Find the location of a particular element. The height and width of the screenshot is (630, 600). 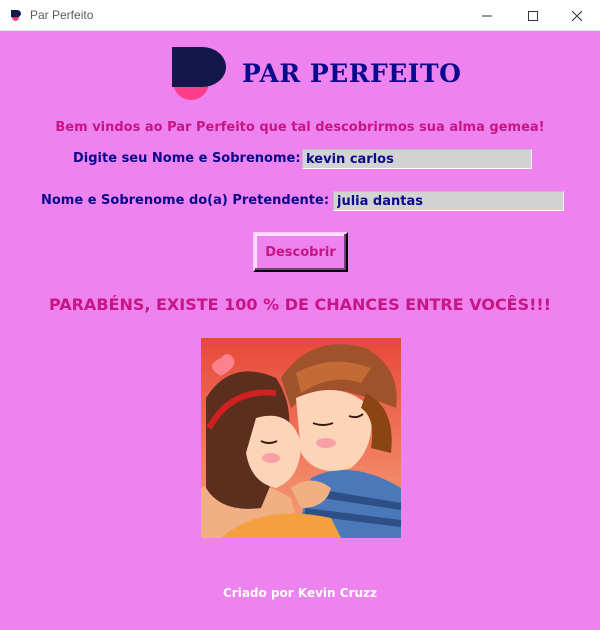

pinkish-P-logo-icon is located at coordinates (199, 73).